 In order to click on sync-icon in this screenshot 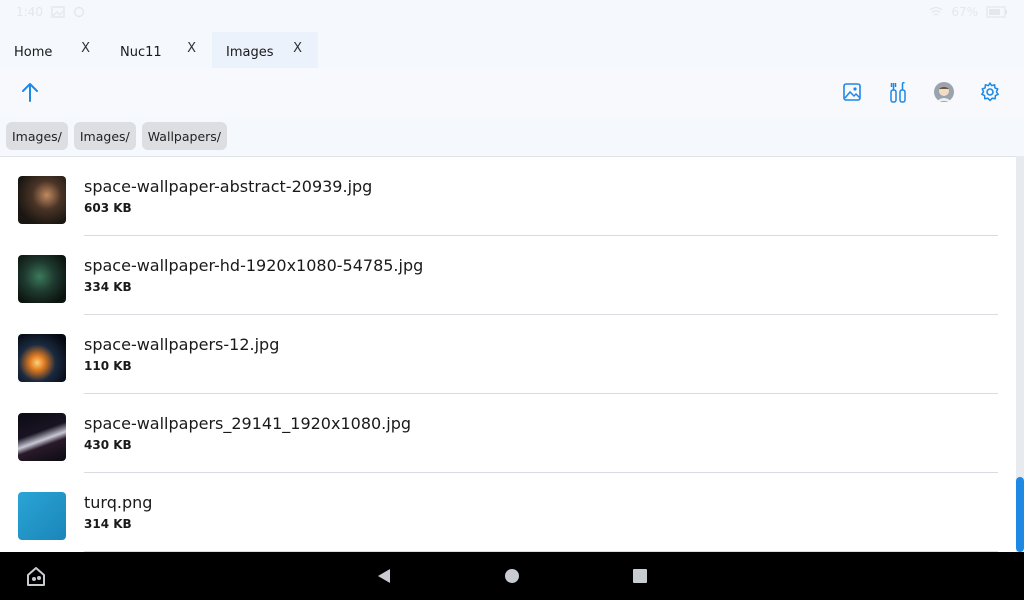, I will do `click(79, 12)`.